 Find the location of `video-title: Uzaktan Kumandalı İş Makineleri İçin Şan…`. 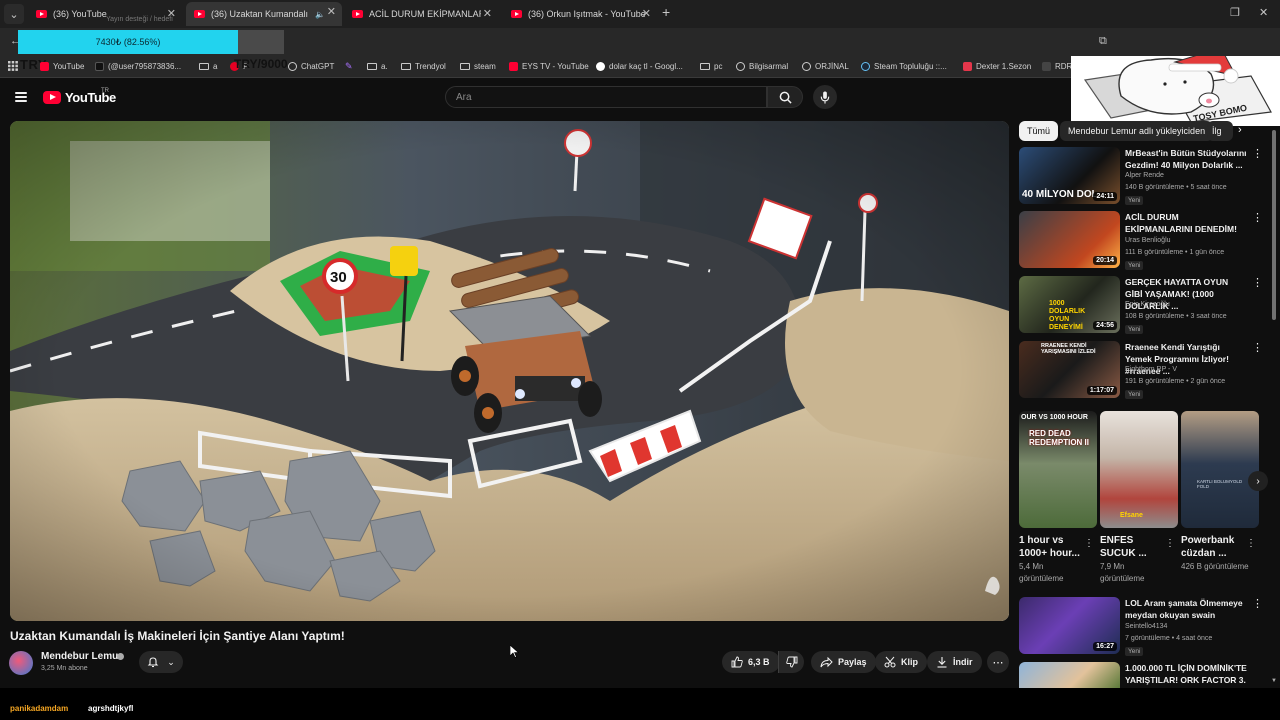

video-title: Uzaktan Kumandalı İş Makineleri İçin Şan… is located at coordinates (177, 636).